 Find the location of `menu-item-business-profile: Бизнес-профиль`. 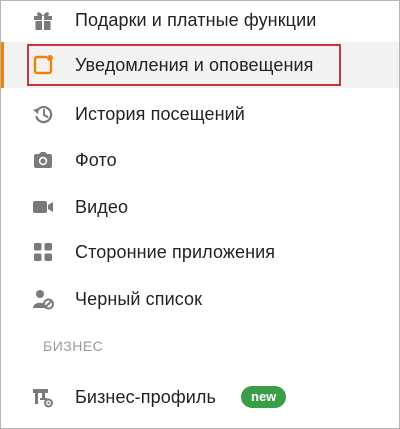

menu-item-business-profile: Бизнес-профиль is located at coordinates (200, 397).